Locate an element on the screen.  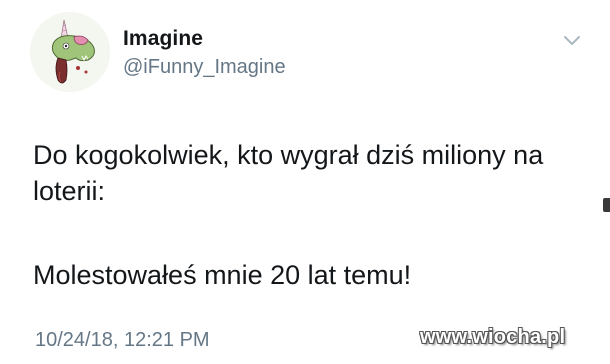
tweet-text-paragraph: Molestowałeś mnie 20 lat temu! is located at coordinates (222, 275).